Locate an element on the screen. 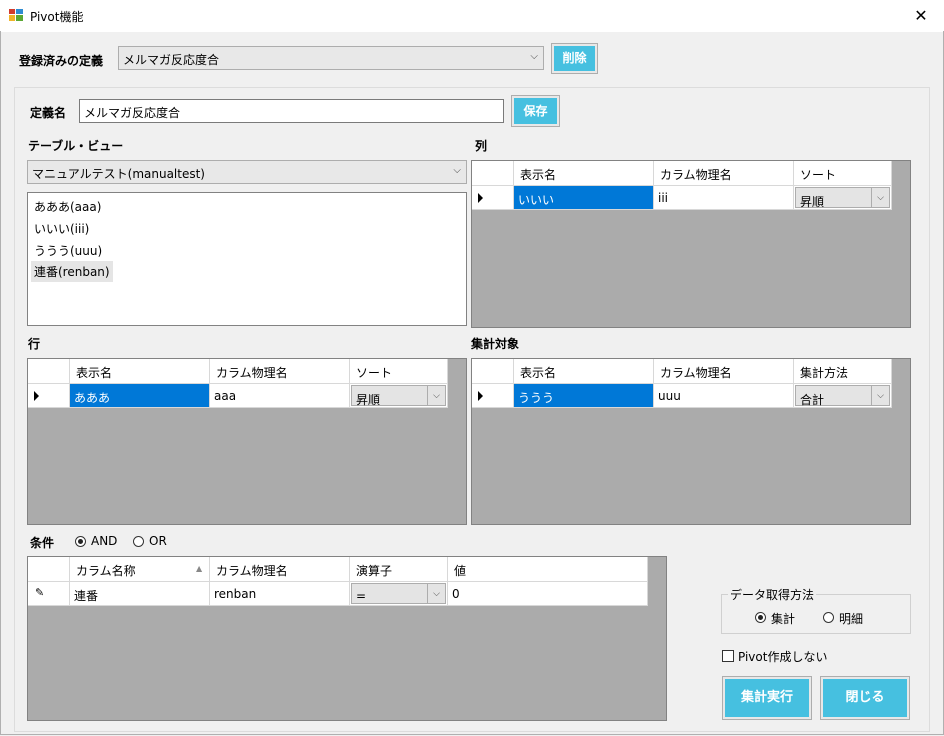 Image resolution: width=944 pixels, height=736 pixels. pencil-icon: ✎ is located at coordinates (40, 592).